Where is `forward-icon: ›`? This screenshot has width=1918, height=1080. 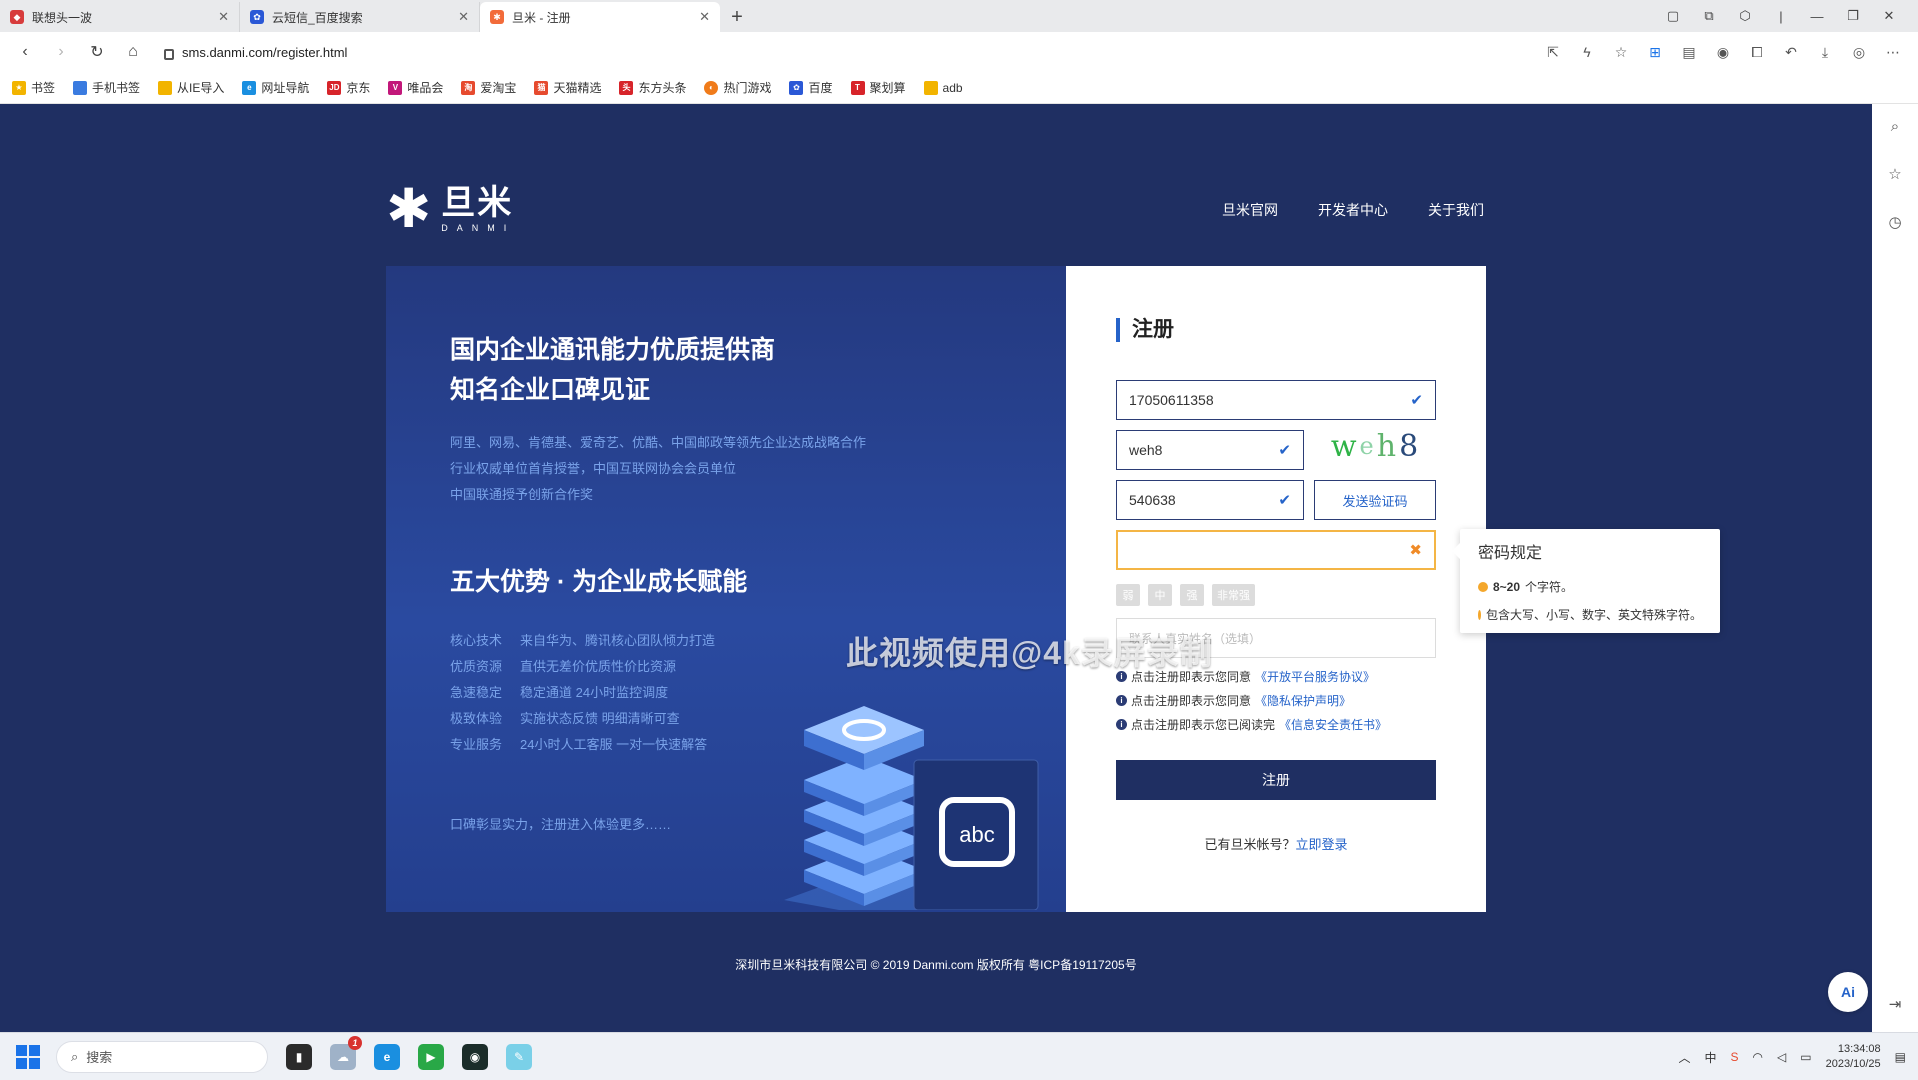 forward-icon: › is located at coordinates (61, 52).